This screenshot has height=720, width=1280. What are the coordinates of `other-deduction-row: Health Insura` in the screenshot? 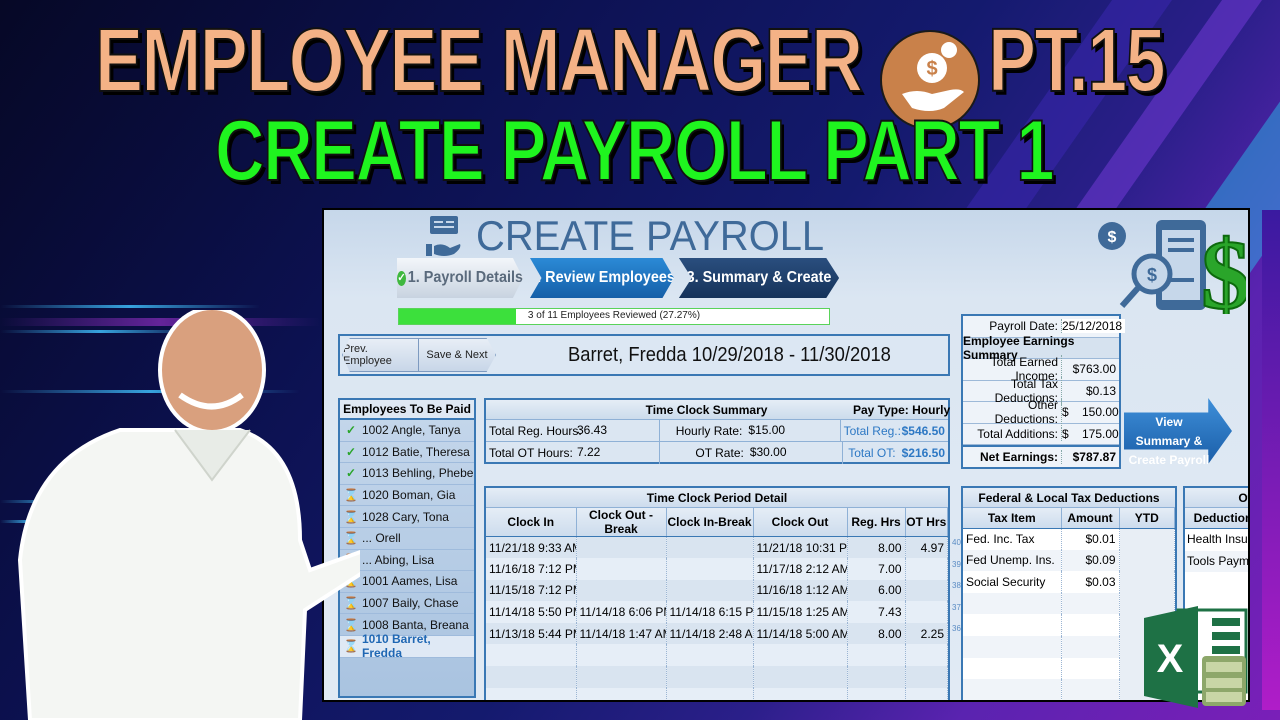 It's located at (1216, 540).